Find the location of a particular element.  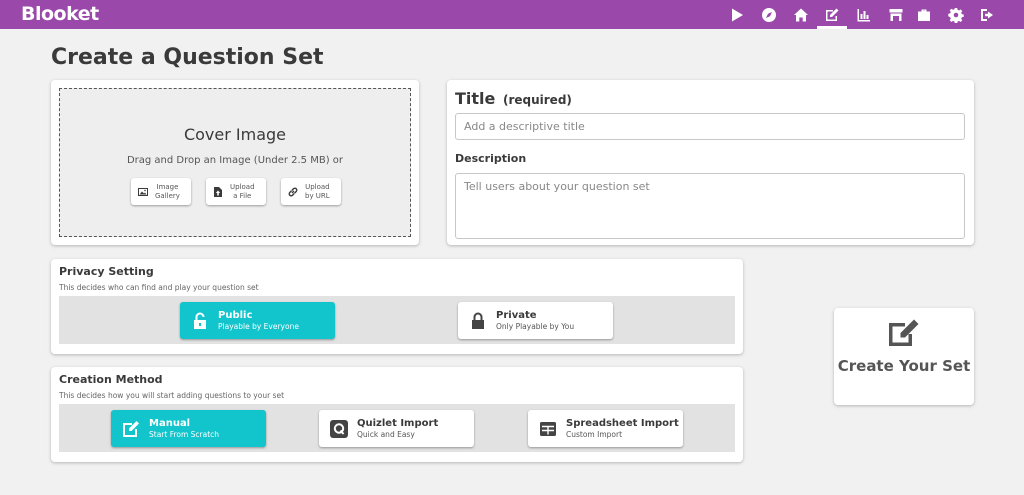

home-icon is located at coordinates (801, 15).